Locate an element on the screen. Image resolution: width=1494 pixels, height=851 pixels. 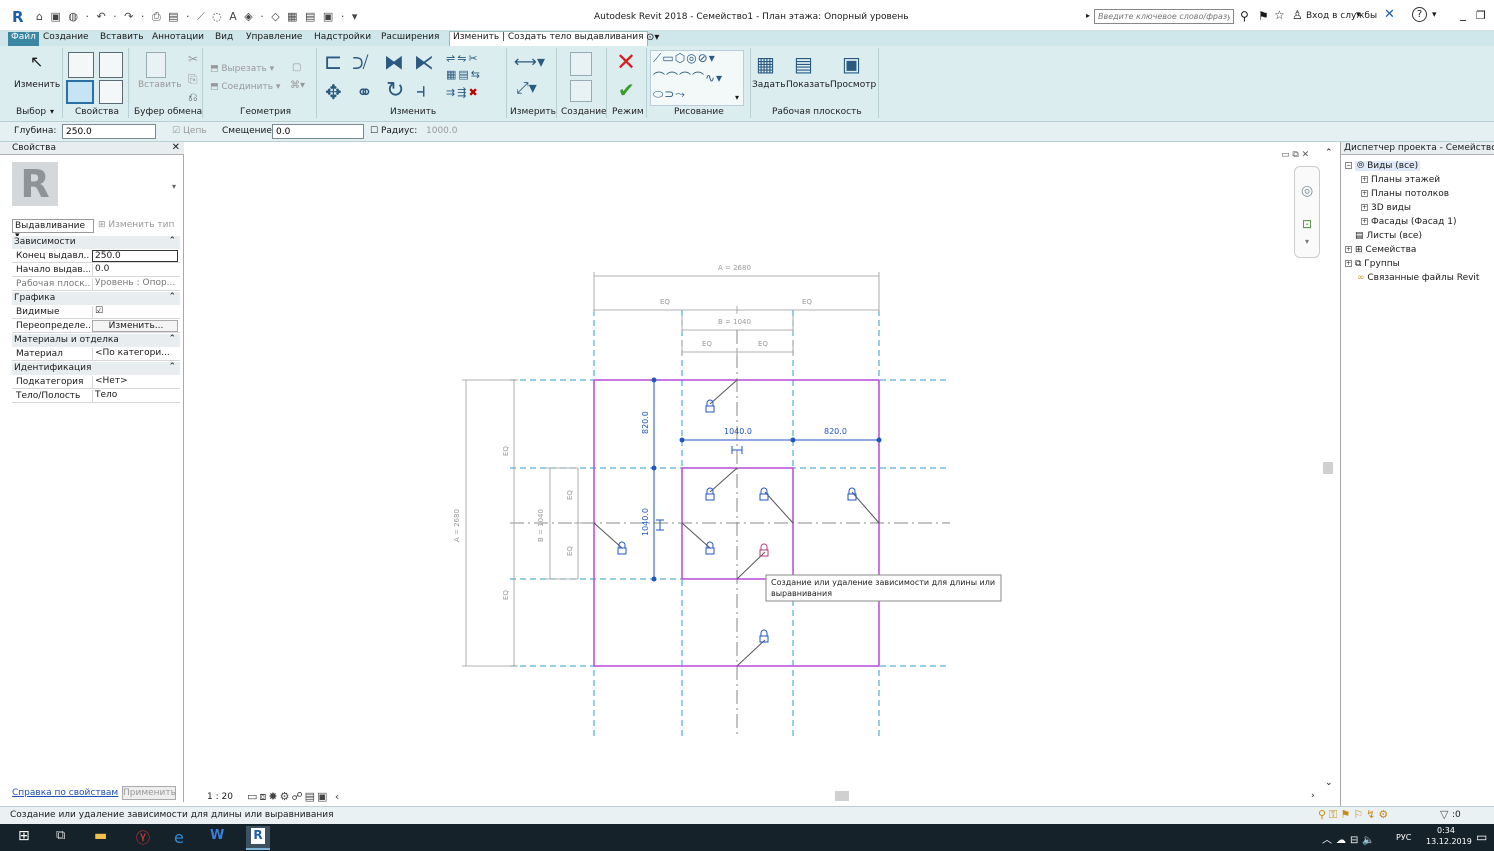
prop-solid-void-value: Тело is located at coordinates (135, 396).